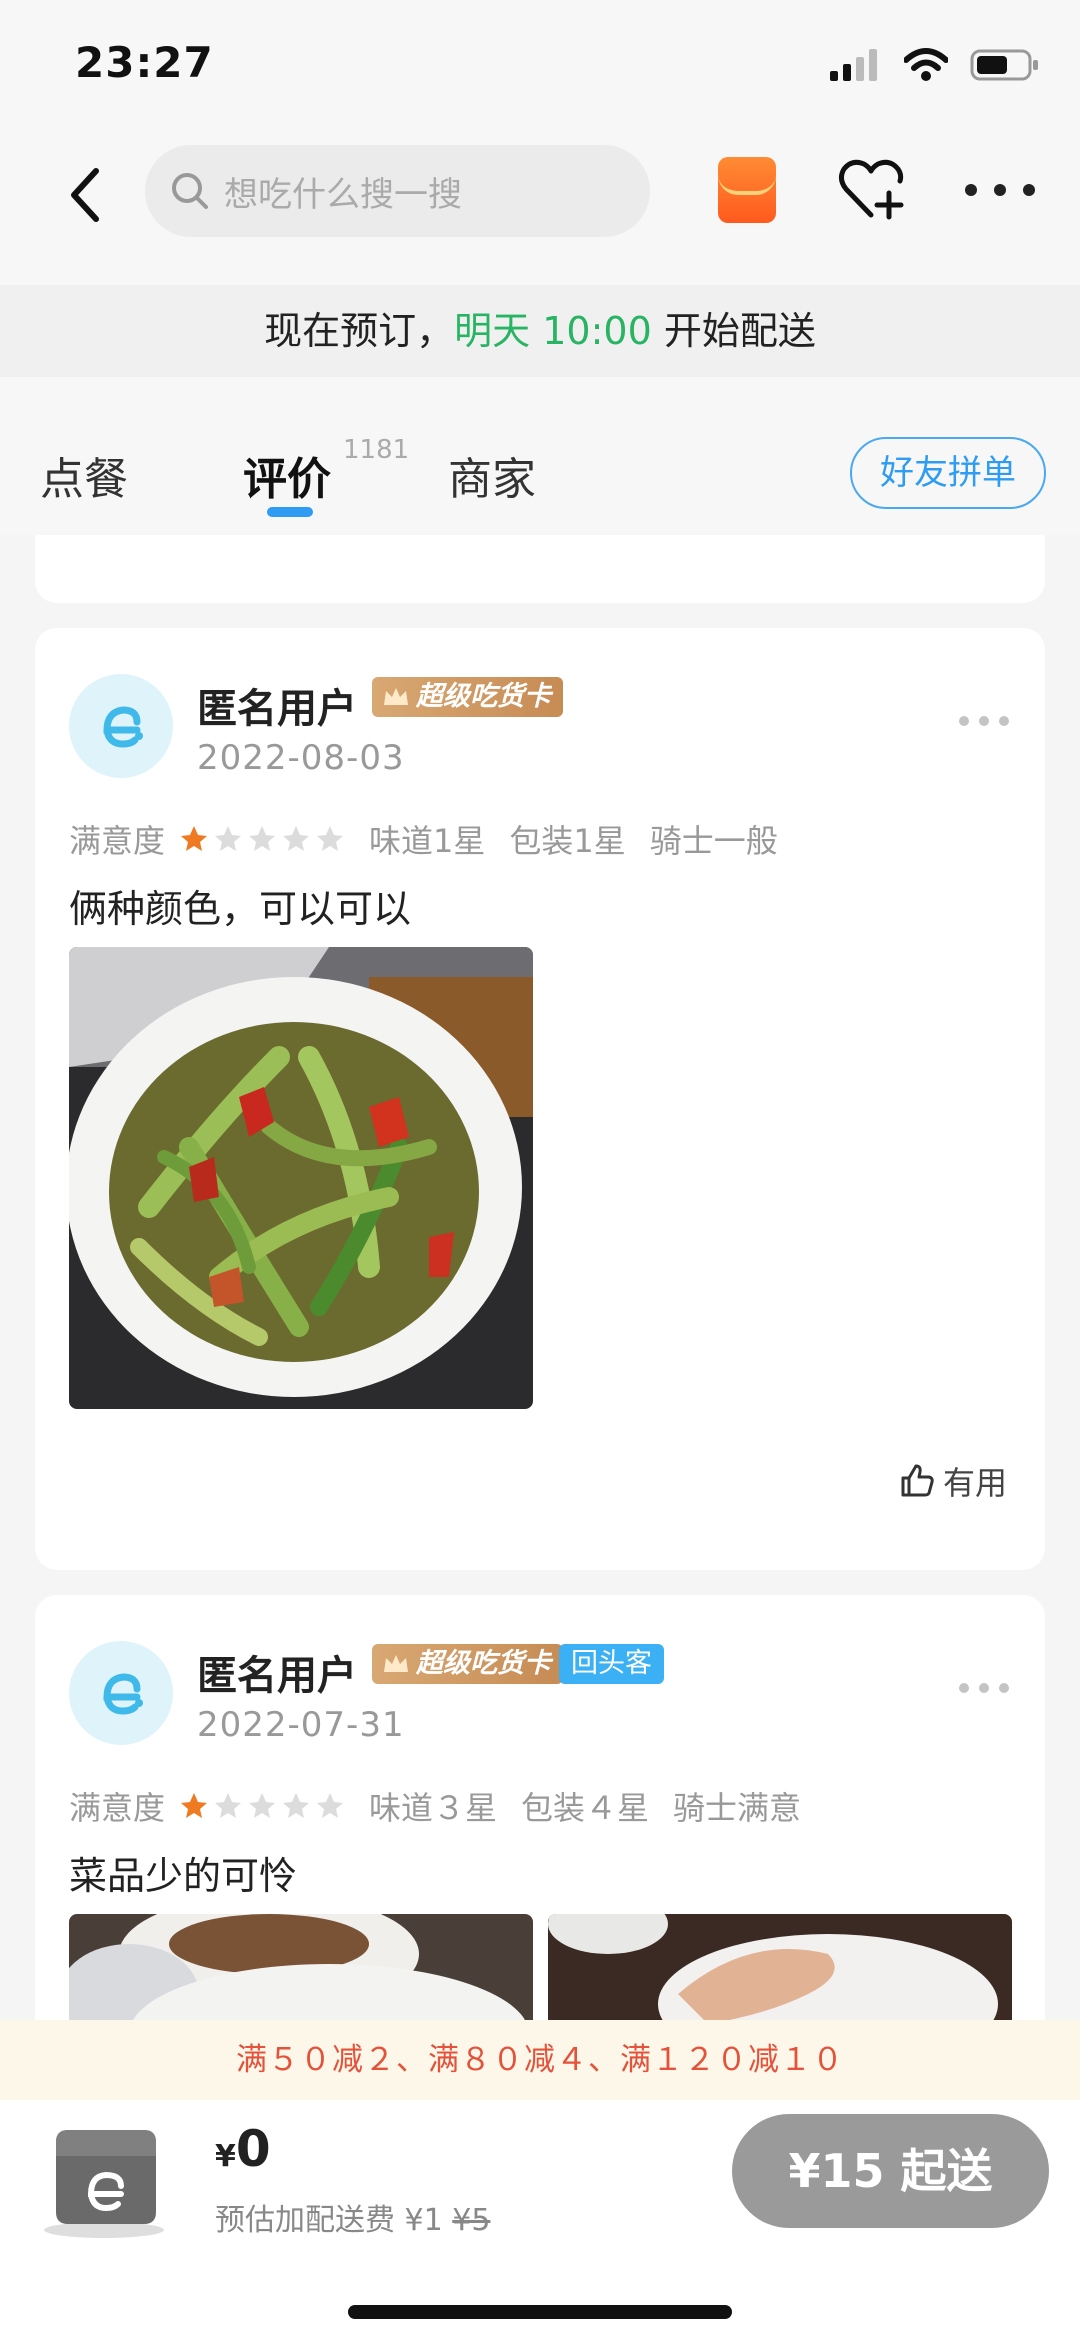  What do you see at coordinates (104, 2184) in the screenshot?
I see `eleme-box-icon` at bounding box center [104, 2184].